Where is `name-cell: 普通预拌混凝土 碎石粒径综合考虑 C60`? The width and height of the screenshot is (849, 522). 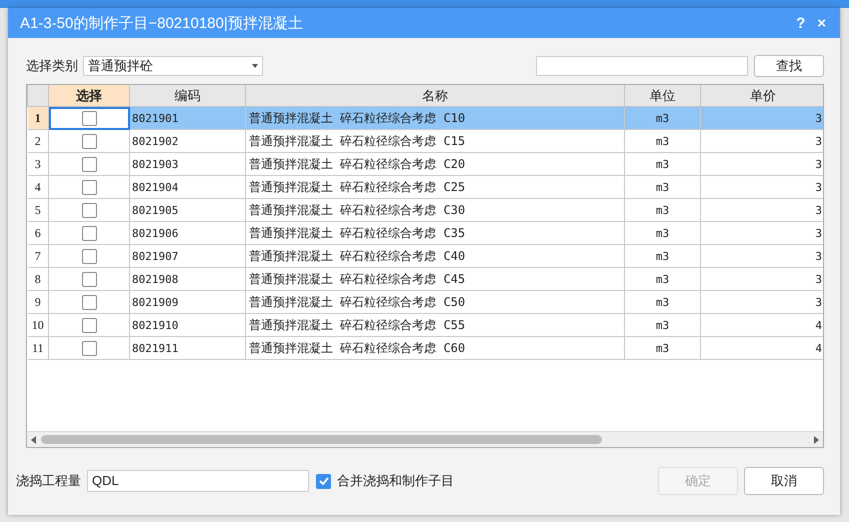
name-cell: 普通预拌混凝土 碎石粒径综合考虑 C60 is located at coordinates (435, 348).